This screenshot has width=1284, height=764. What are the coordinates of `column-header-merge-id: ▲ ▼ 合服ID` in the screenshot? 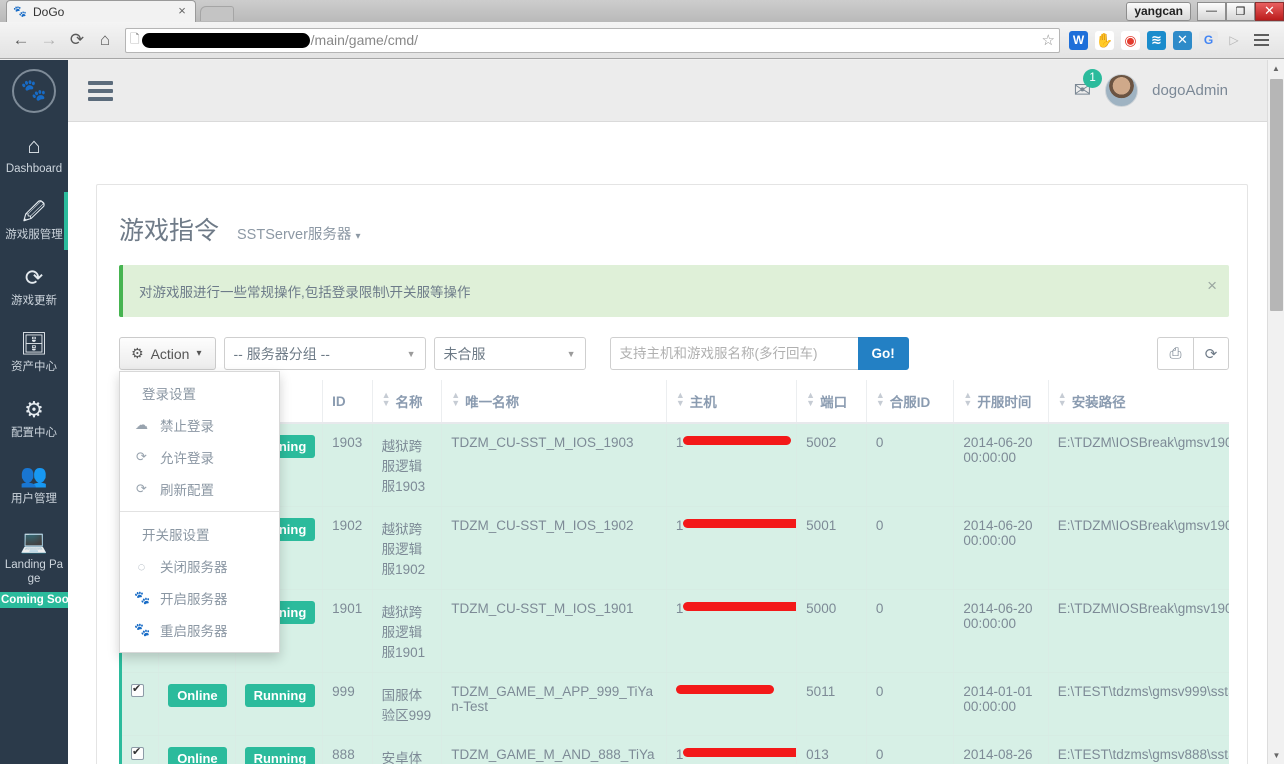 It's located at (909, 402).